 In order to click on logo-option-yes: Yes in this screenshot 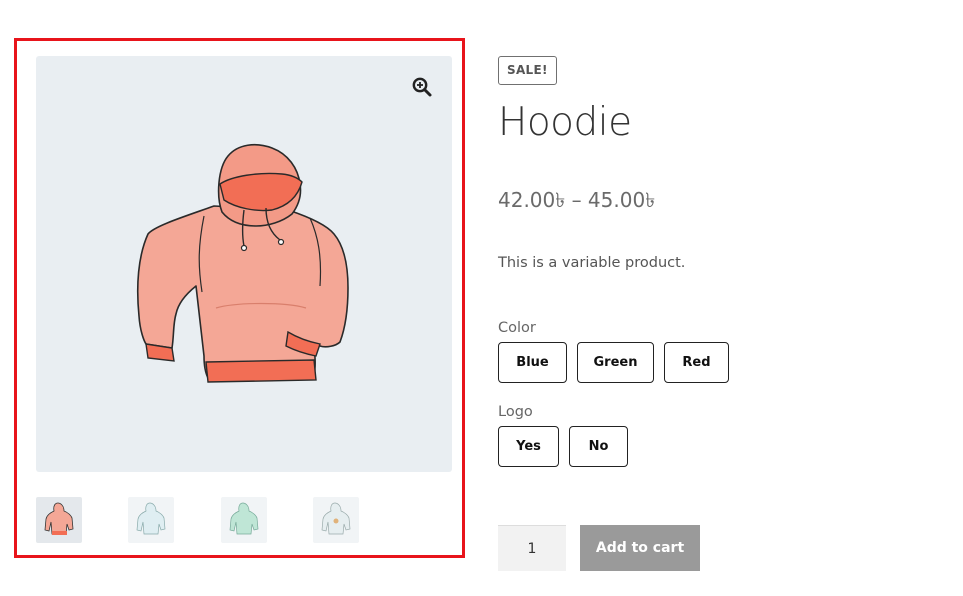, I will do `click(528, 446)`.